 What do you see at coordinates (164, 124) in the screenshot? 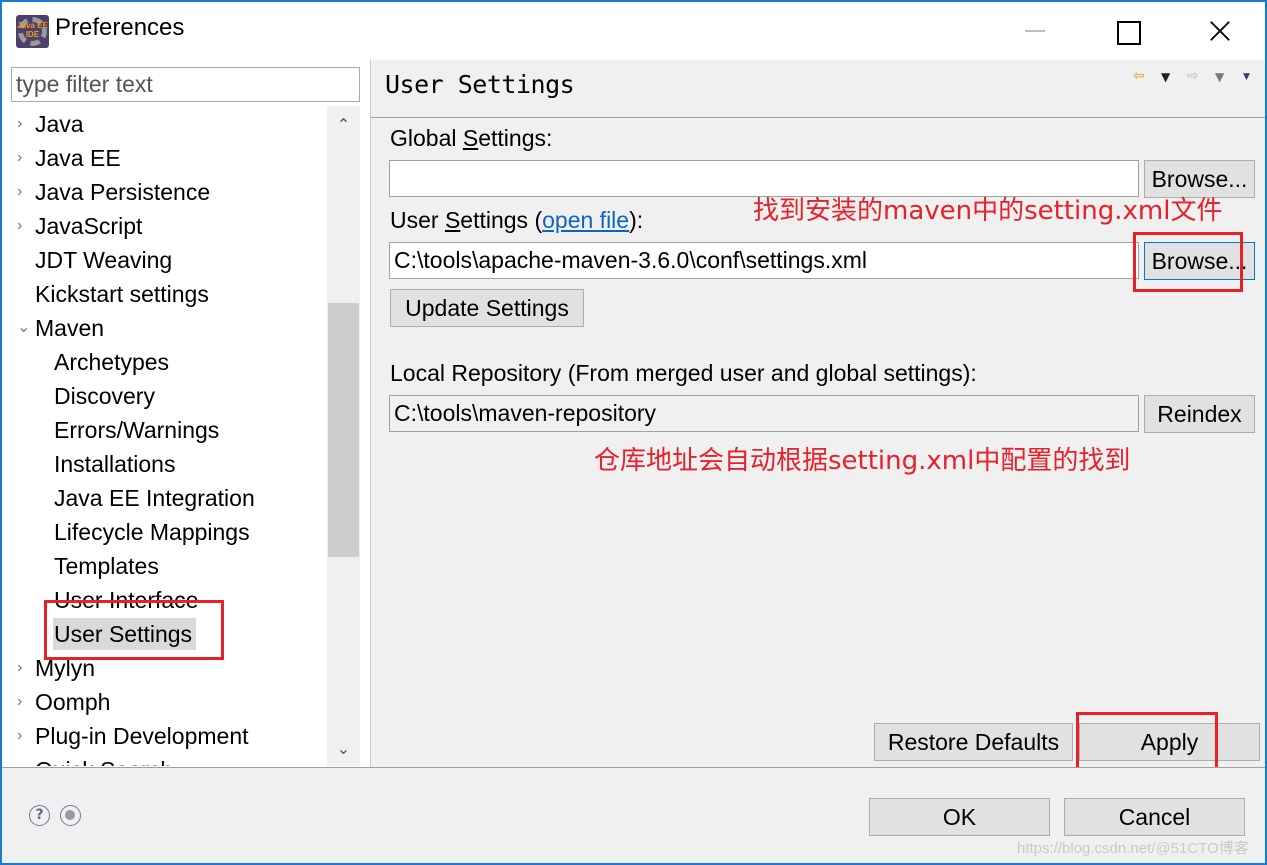
I see `tree-item: › Java` at bounding box center [164, 124].